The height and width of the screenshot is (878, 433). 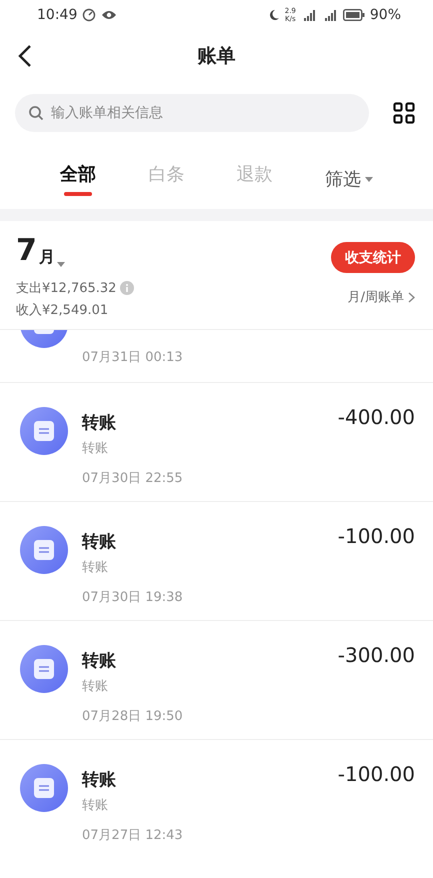 I want to click on transaction-amount: -300.00, so click(x=376, y=656).